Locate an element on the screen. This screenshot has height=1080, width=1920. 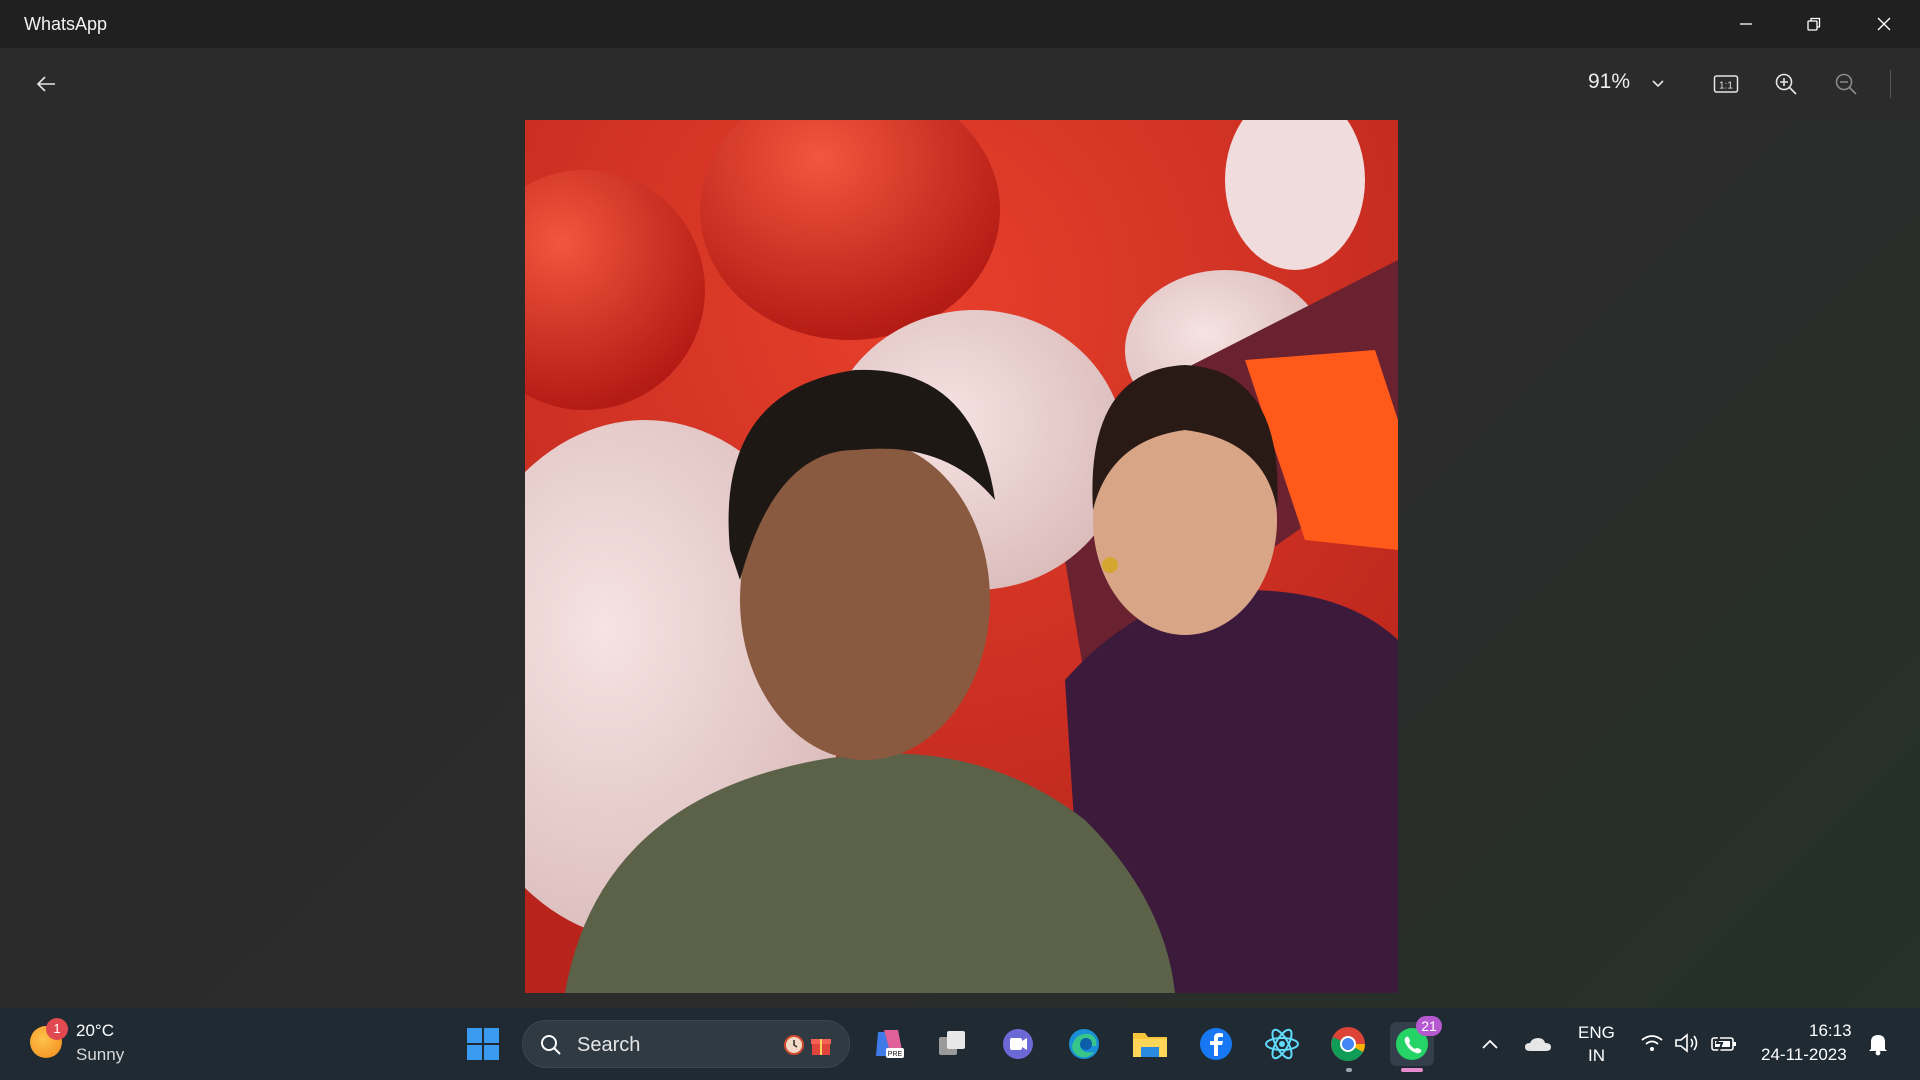
onedrive-icon is located at coordinates (1538, 1044).